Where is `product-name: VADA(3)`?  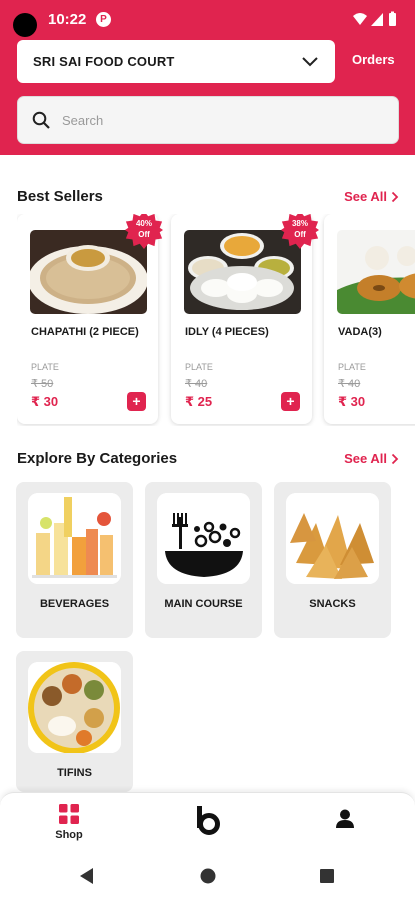 product-name: VADA(3) is located at coordinates (360, 332).